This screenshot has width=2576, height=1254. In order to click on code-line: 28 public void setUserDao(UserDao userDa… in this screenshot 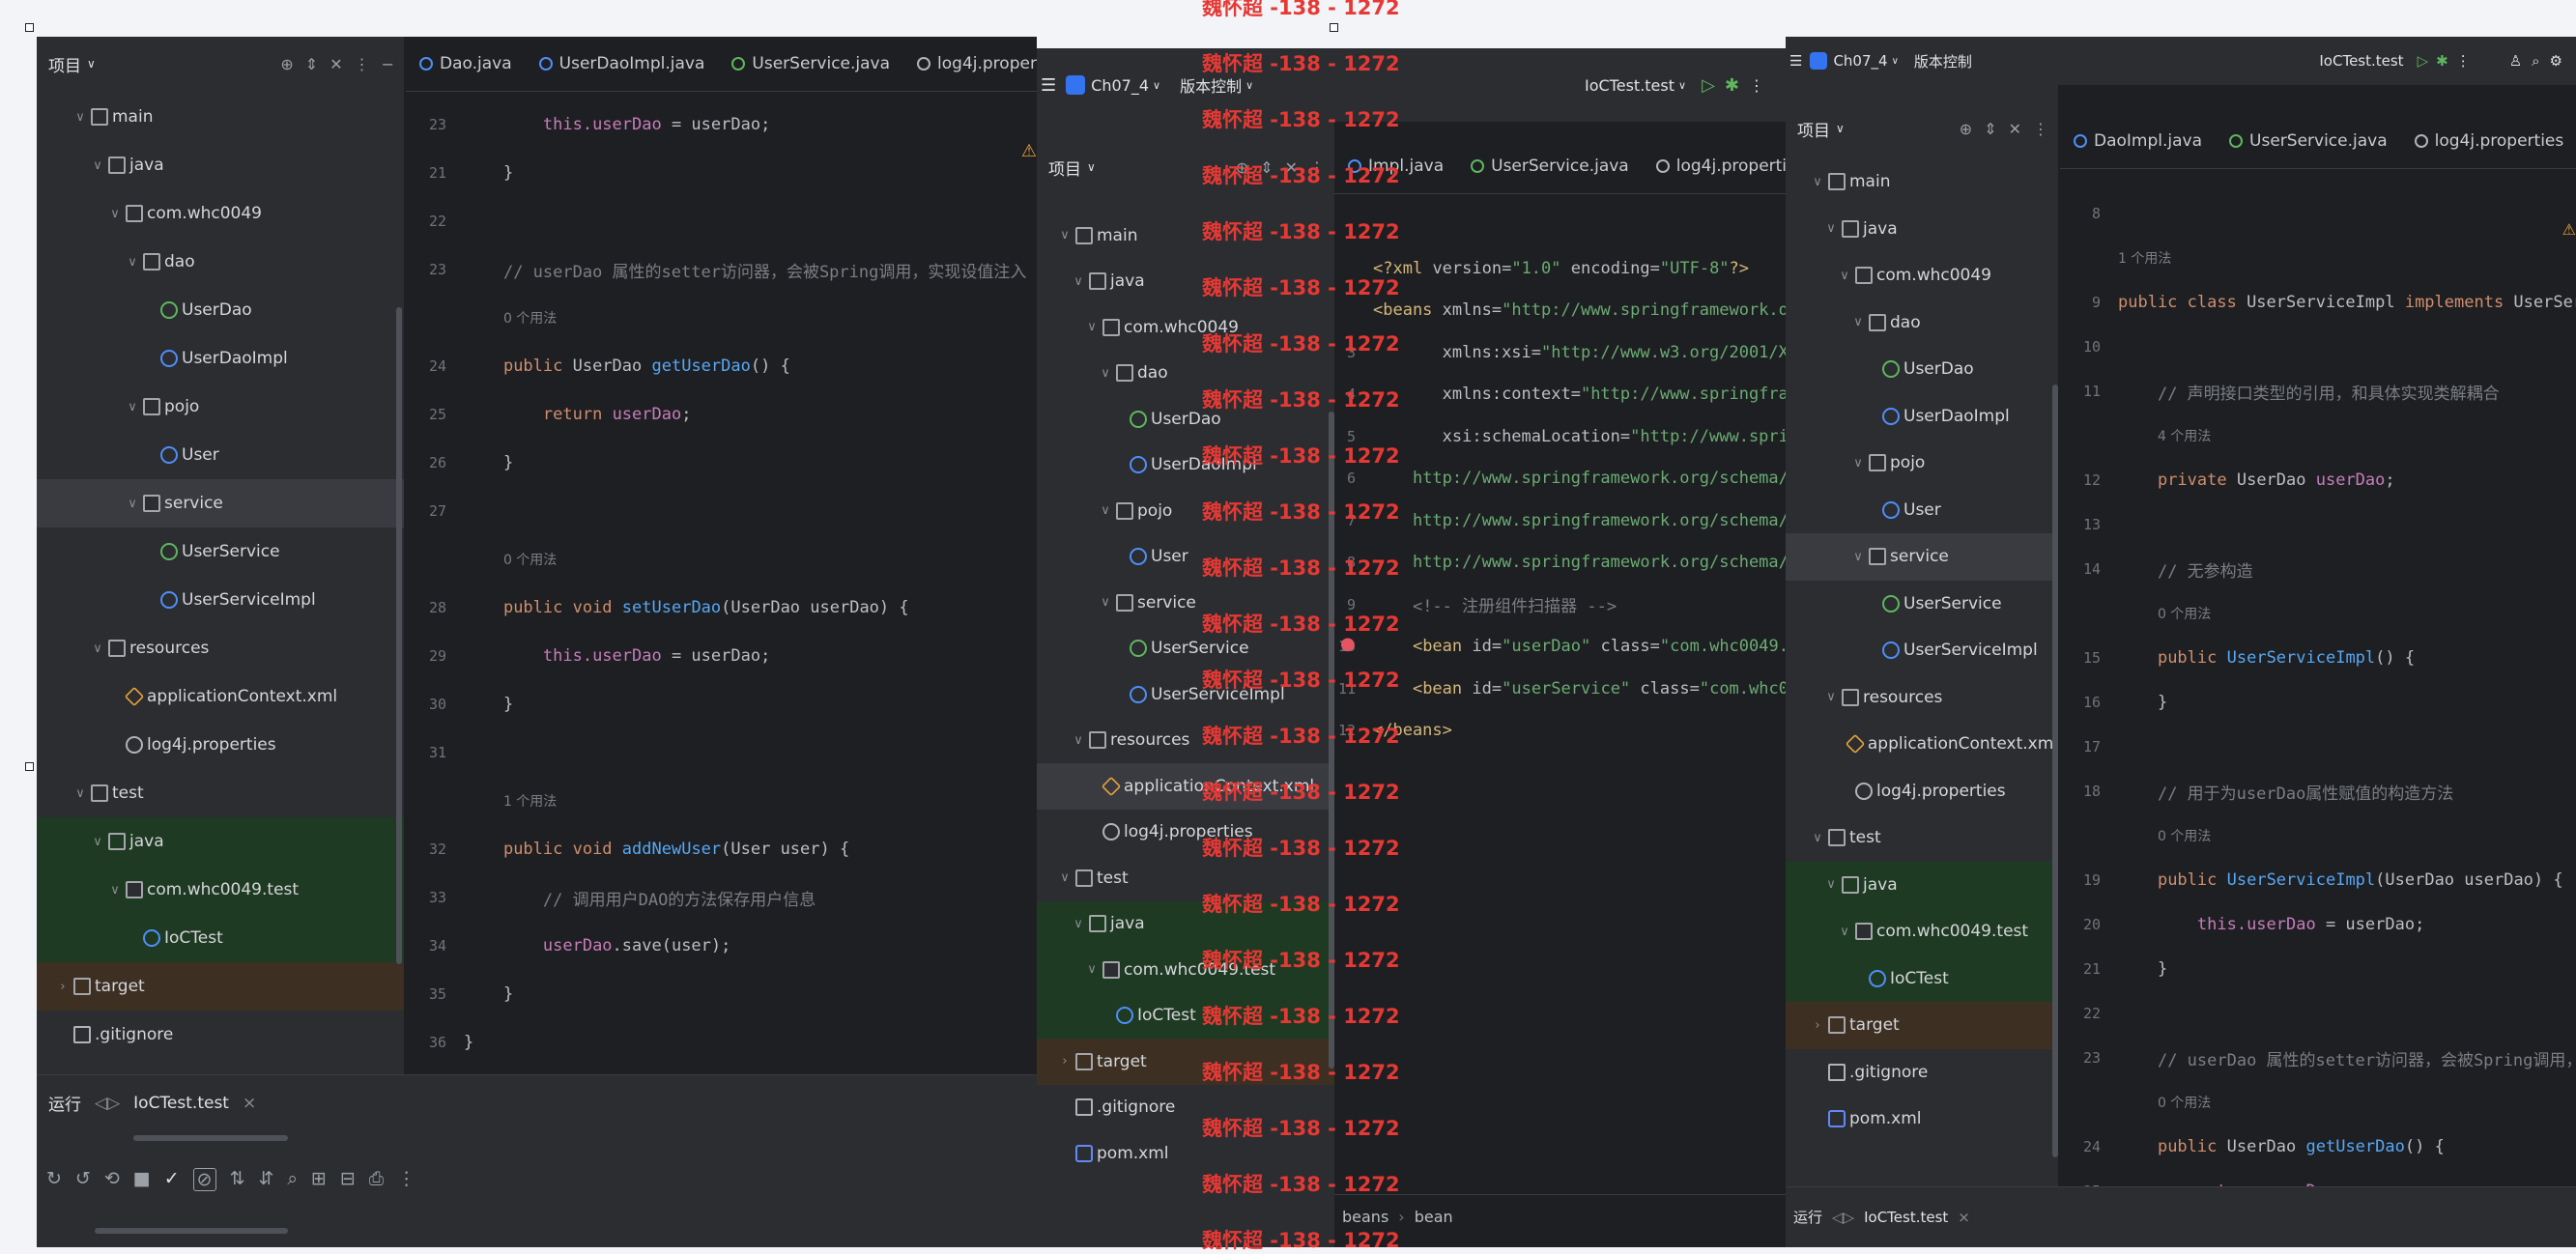, I will do `click(722, 608)`.